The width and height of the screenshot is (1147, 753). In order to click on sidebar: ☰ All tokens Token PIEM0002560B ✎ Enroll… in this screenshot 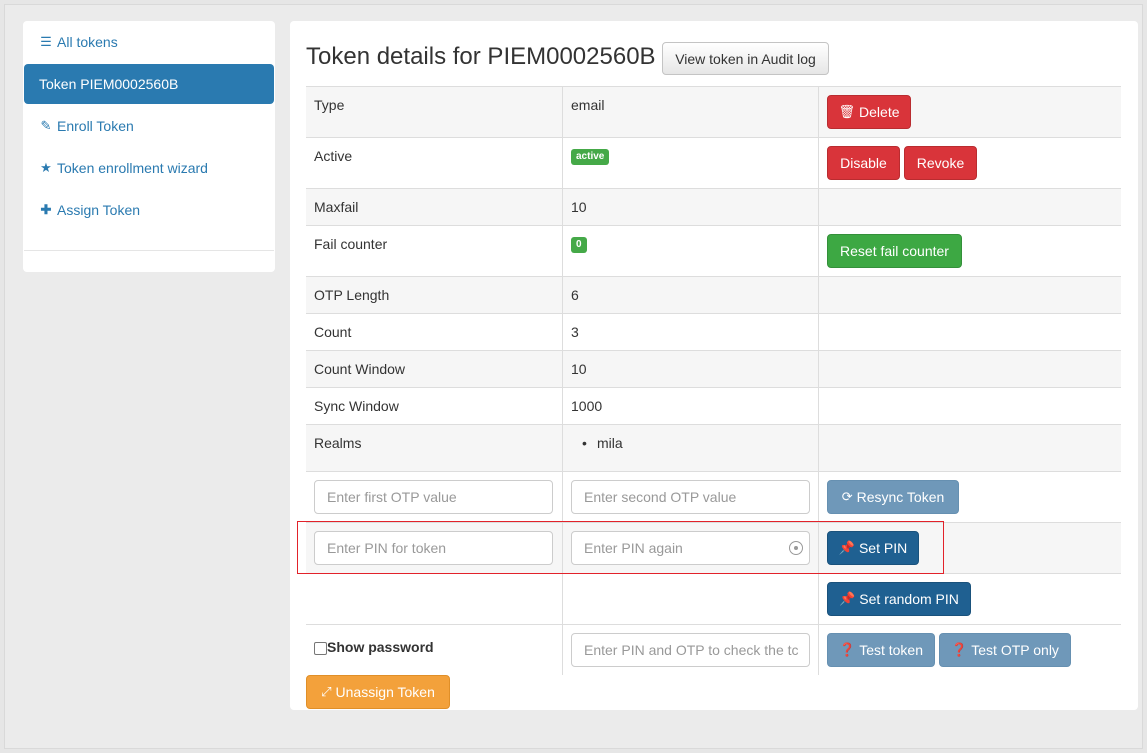, I will do `click(149, 146)`.